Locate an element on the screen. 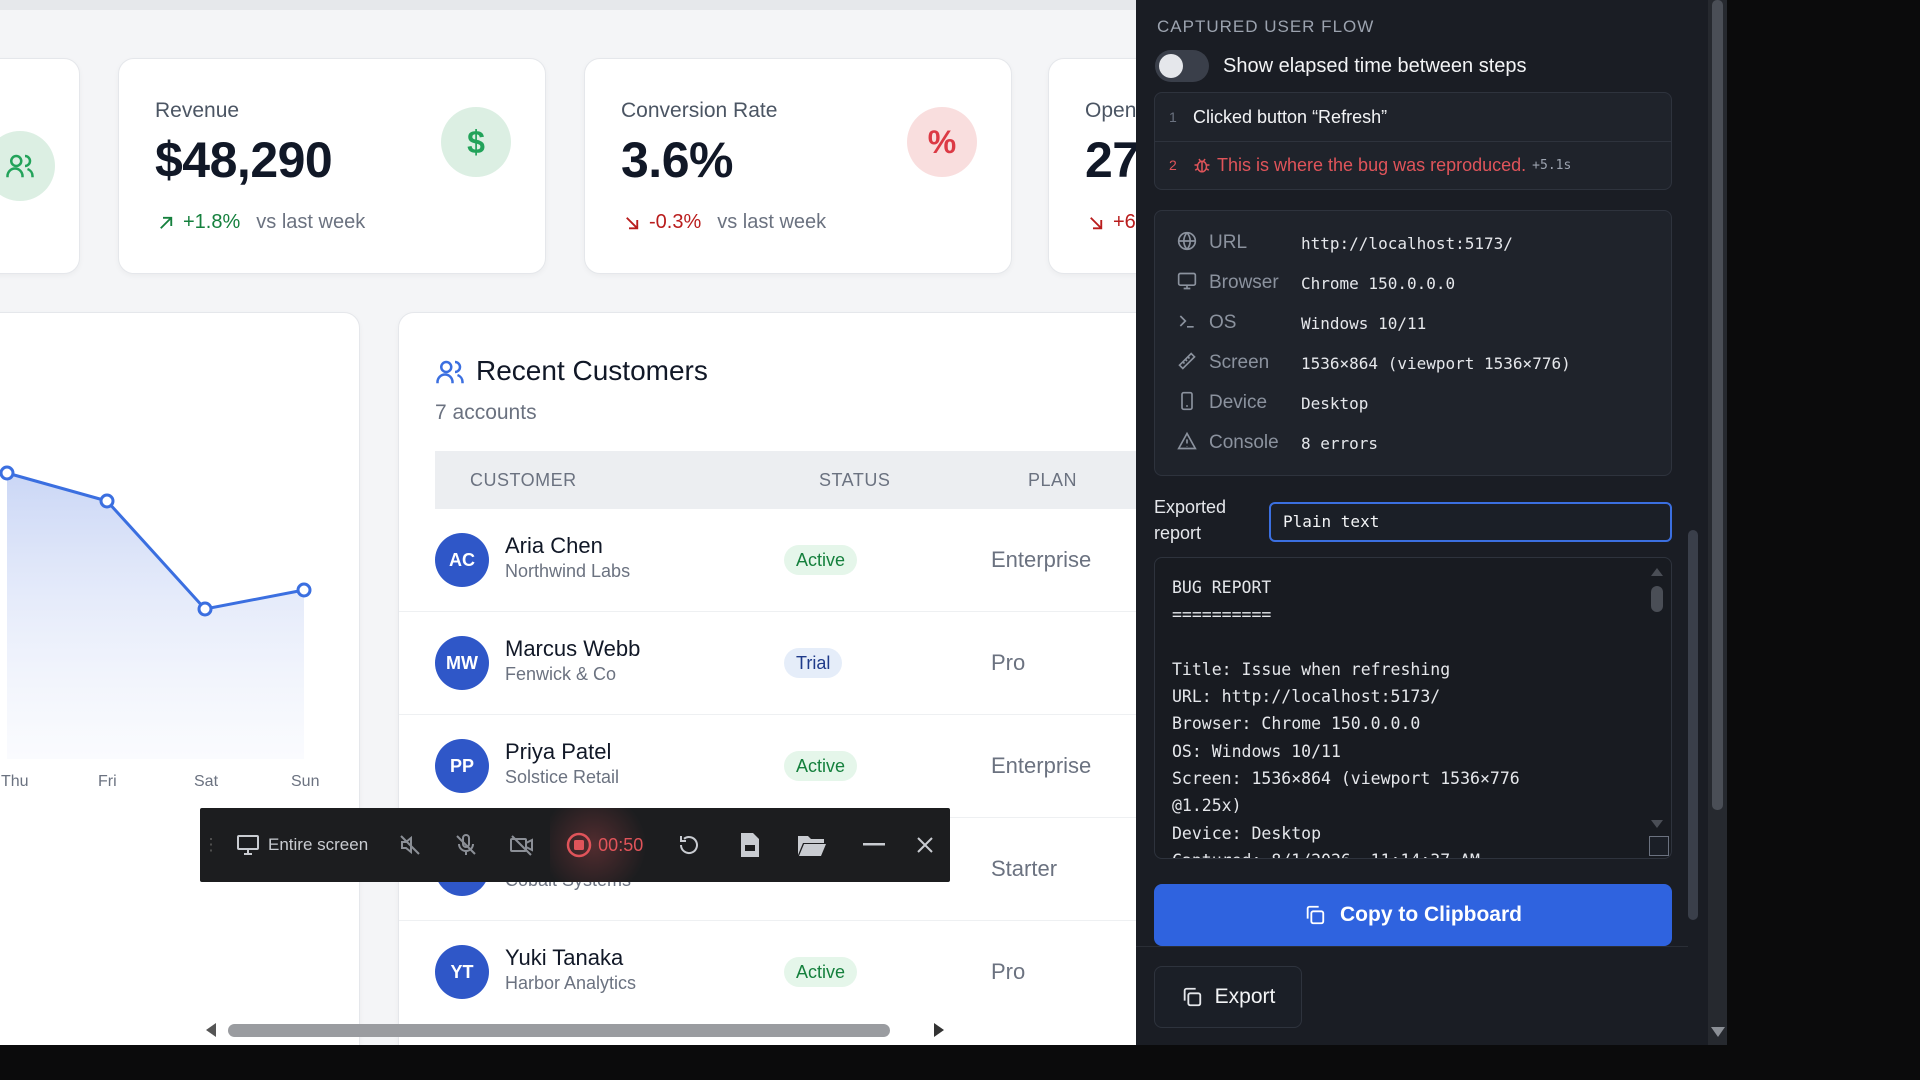  scroll-right-arrow is located at coordinates (939, 1030).